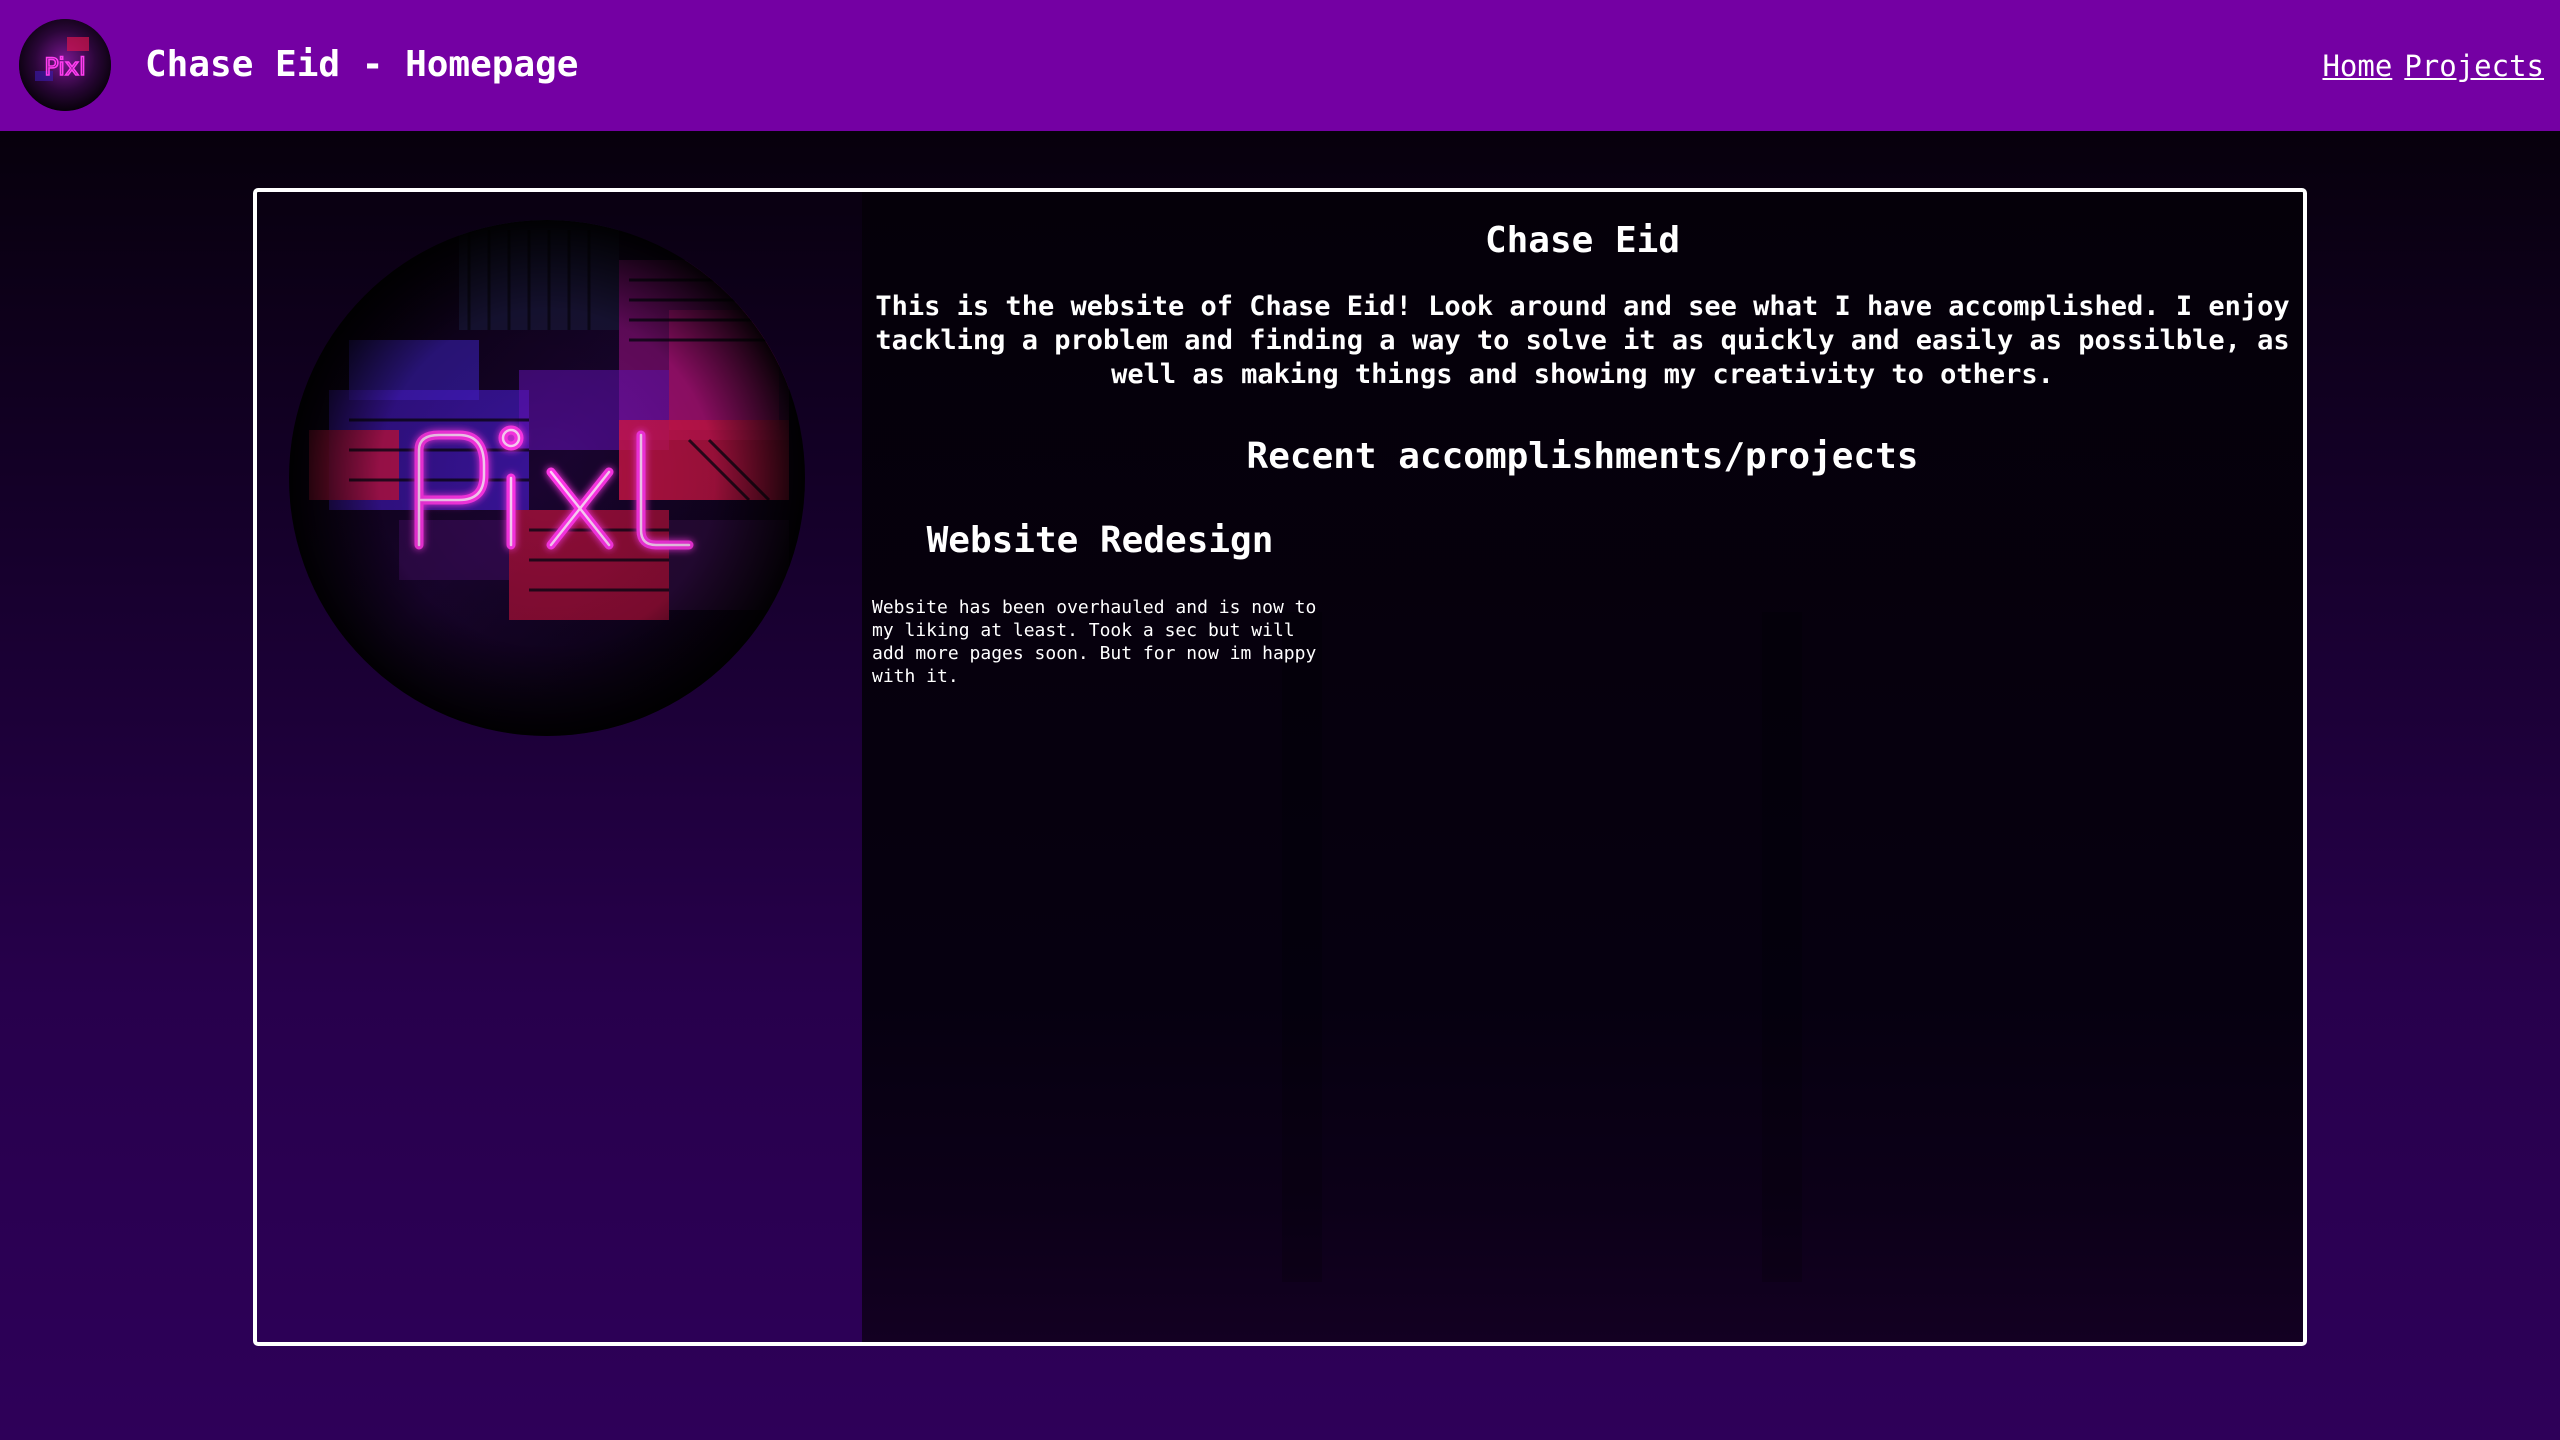 The width and height of the screenshot is (2560, 1440). Describe the element at coordinates (1582, 456) in the screenshot. I see `section-heading: Recent accomplishments/projects` at that location.